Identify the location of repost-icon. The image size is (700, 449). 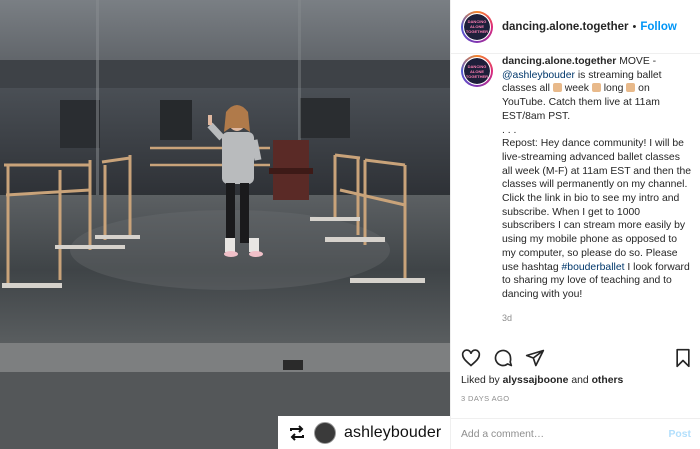
(297, 432).